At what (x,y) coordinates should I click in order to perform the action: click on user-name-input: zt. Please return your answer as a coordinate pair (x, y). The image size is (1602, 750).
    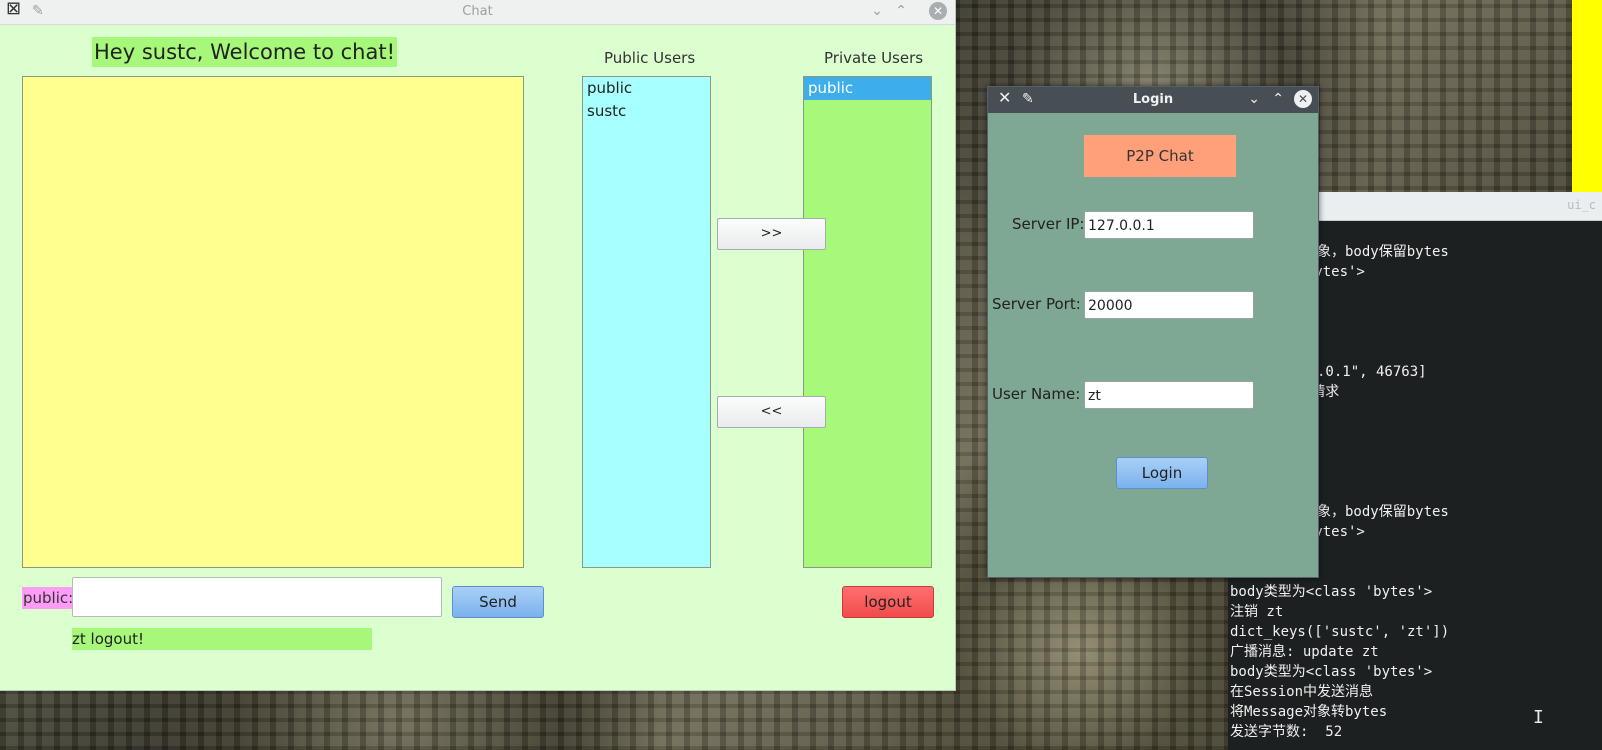
    Looking at the image, I should click on (1169, 395).